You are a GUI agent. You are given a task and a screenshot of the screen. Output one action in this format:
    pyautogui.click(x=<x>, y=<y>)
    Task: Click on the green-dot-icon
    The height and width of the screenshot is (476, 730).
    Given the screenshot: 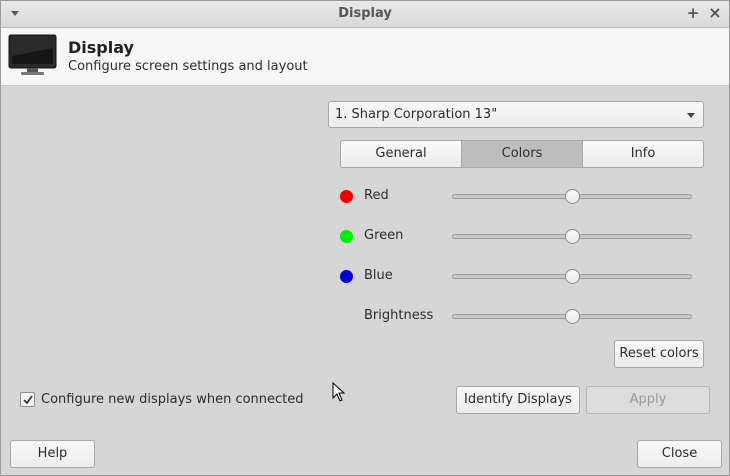 What is the action you would take?
    pyautogui.click(x=346, y=236)
    